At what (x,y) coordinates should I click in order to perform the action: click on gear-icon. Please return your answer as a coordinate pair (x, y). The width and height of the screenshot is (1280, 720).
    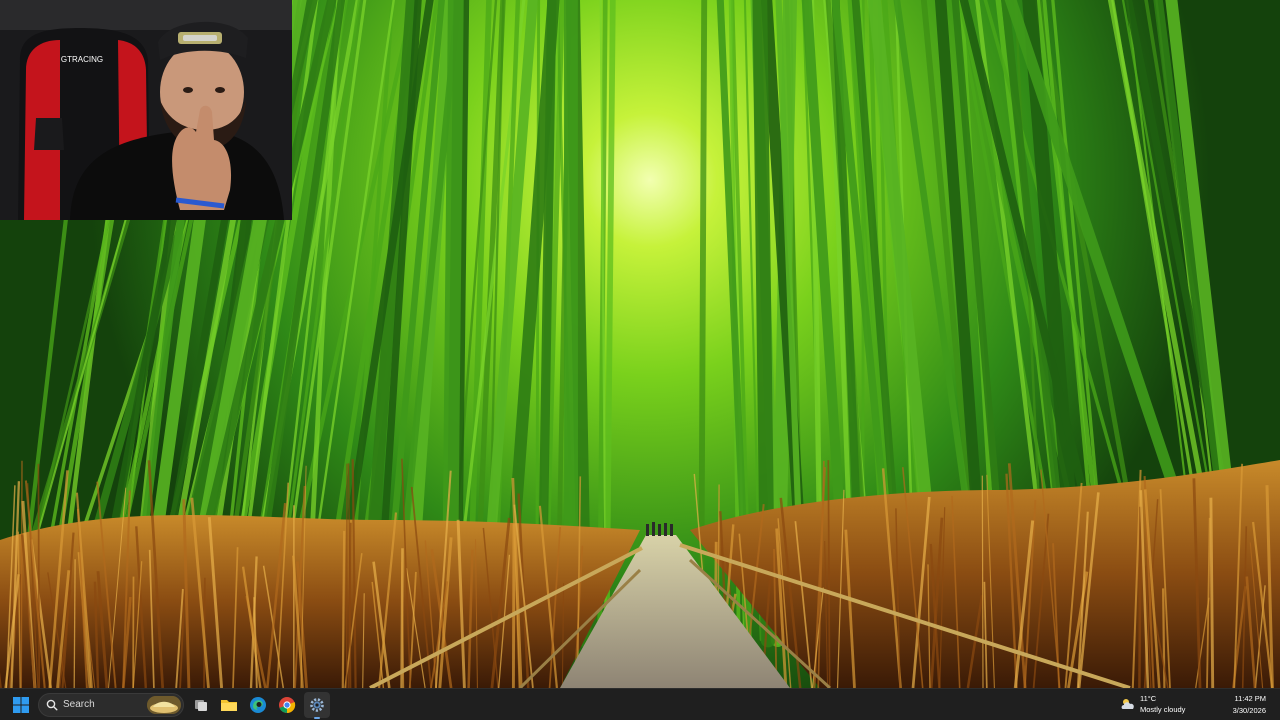
    Looking at the image, I should click on (317, 705).